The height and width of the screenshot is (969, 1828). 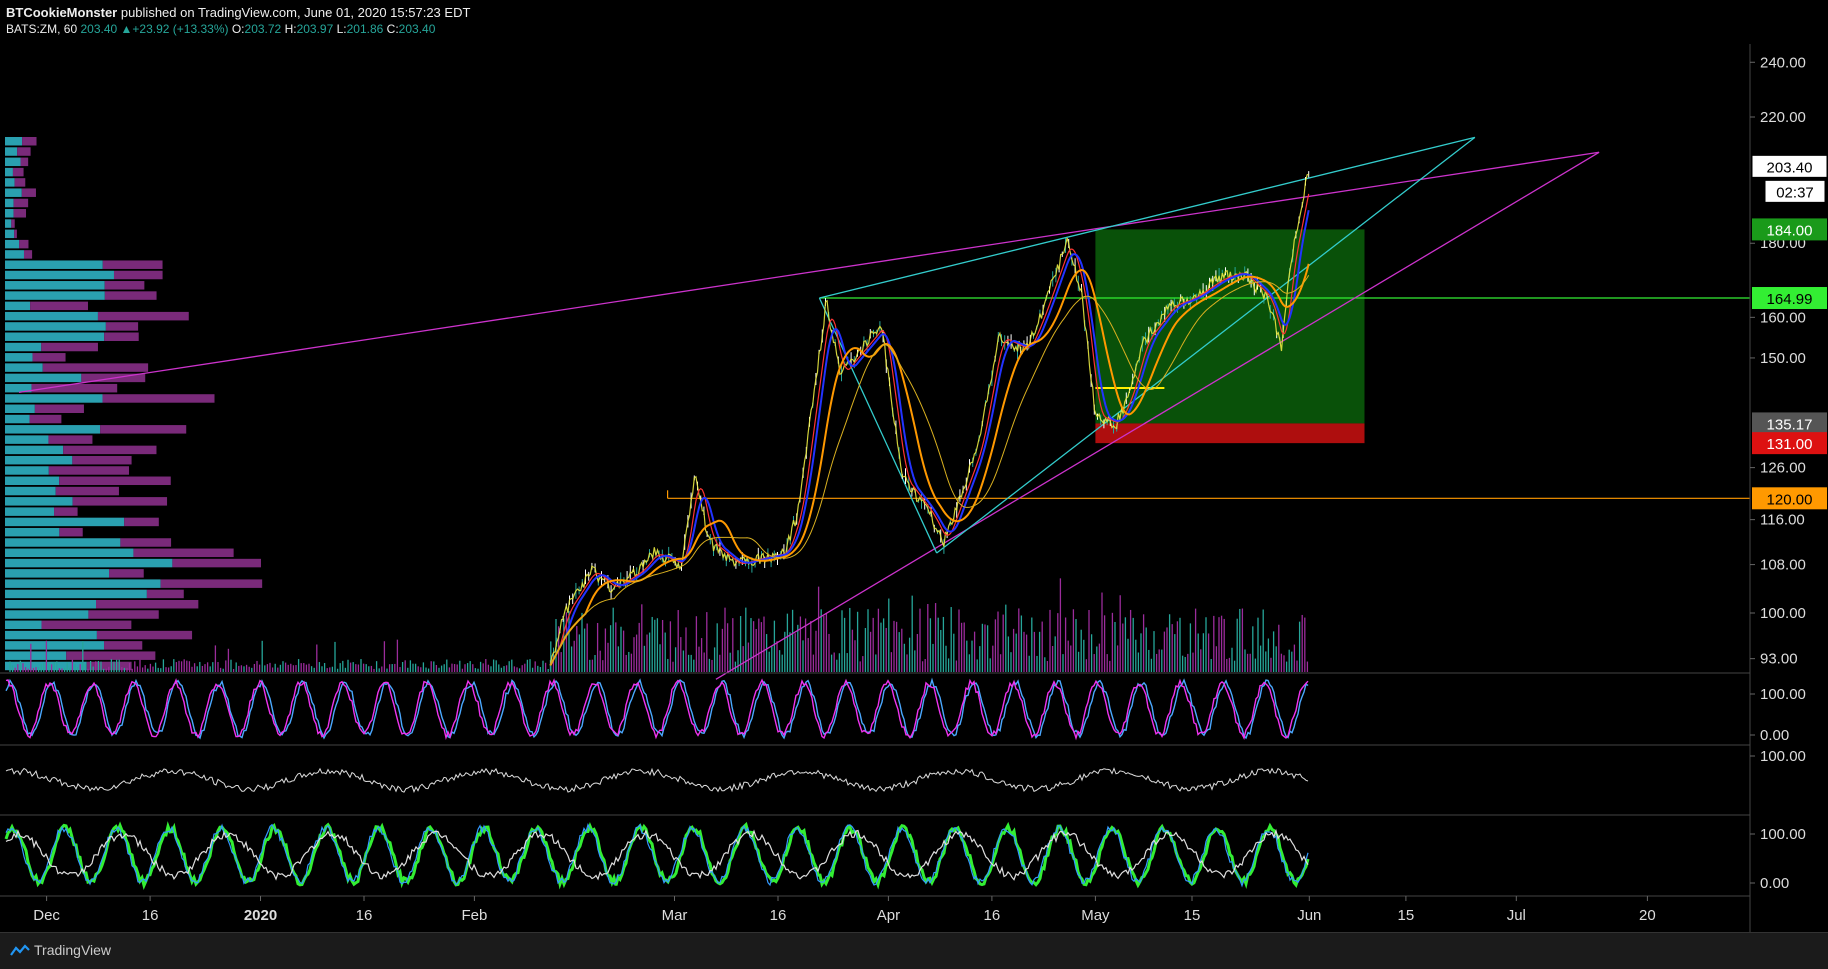 I want to click on high-label: H:, so click(x=290, y=29).